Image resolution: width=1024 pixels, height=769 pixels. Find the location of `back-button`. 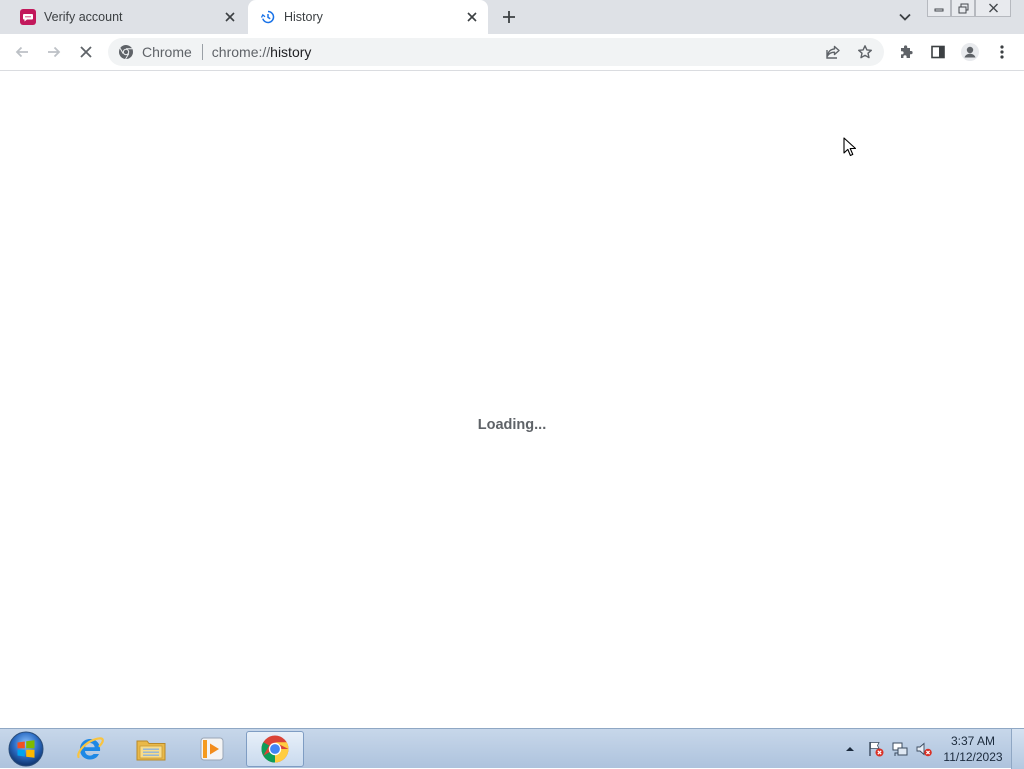

back-button is located at coordinates (22, 52).